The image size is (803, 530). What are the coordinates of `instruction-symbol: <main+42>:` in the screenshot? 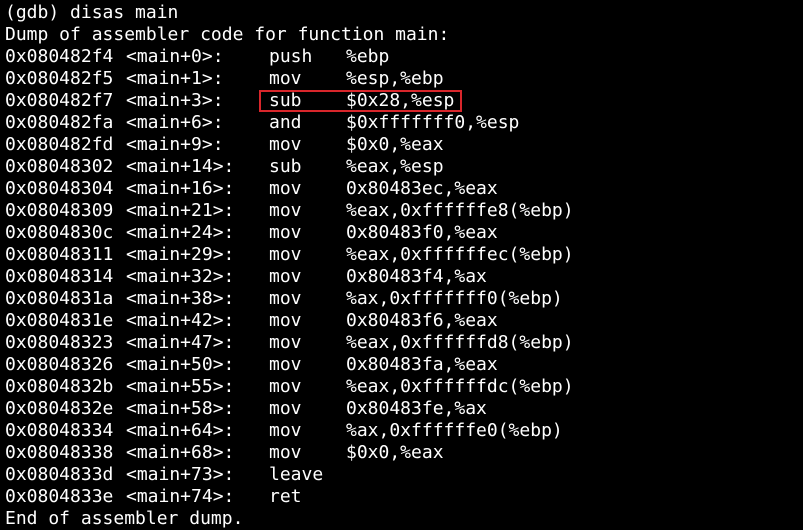 It's located at (180, 320).